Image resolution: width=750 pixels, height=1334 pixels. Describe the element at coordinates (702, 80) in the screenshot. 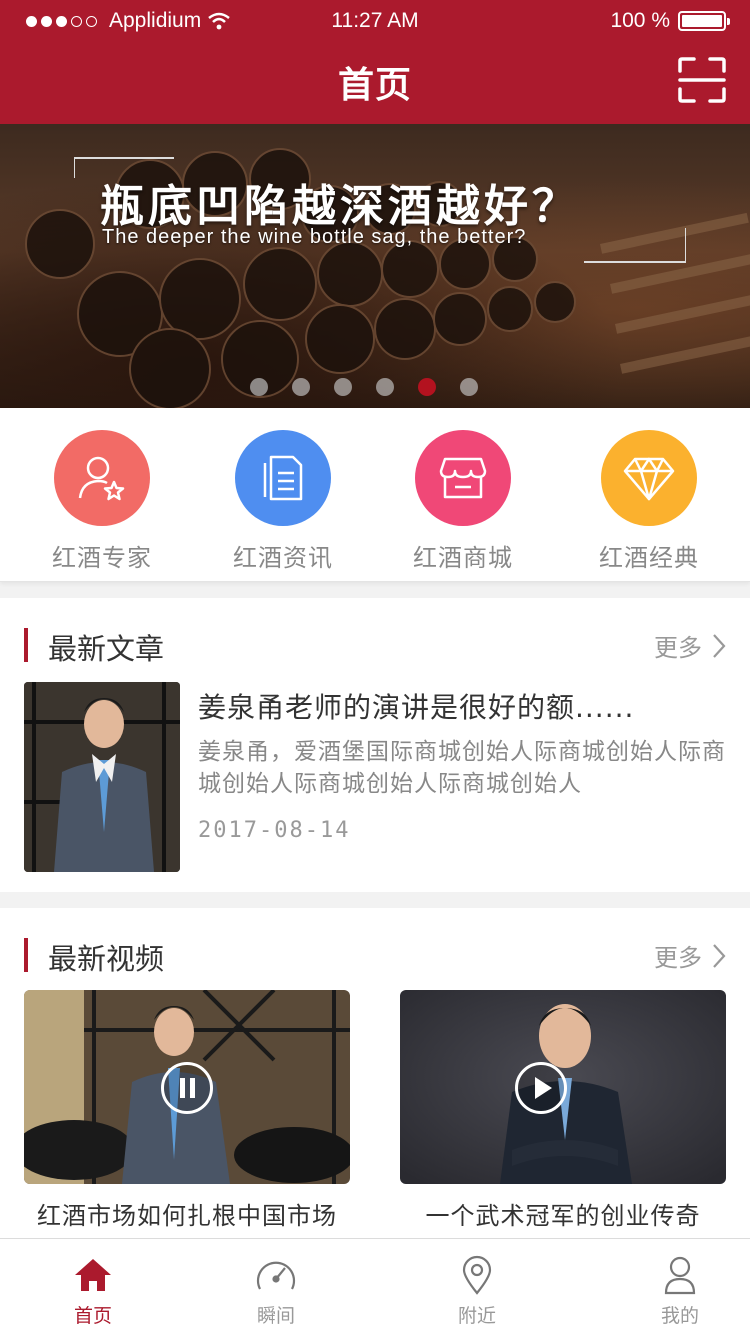

I see `scan-icon` at that location.